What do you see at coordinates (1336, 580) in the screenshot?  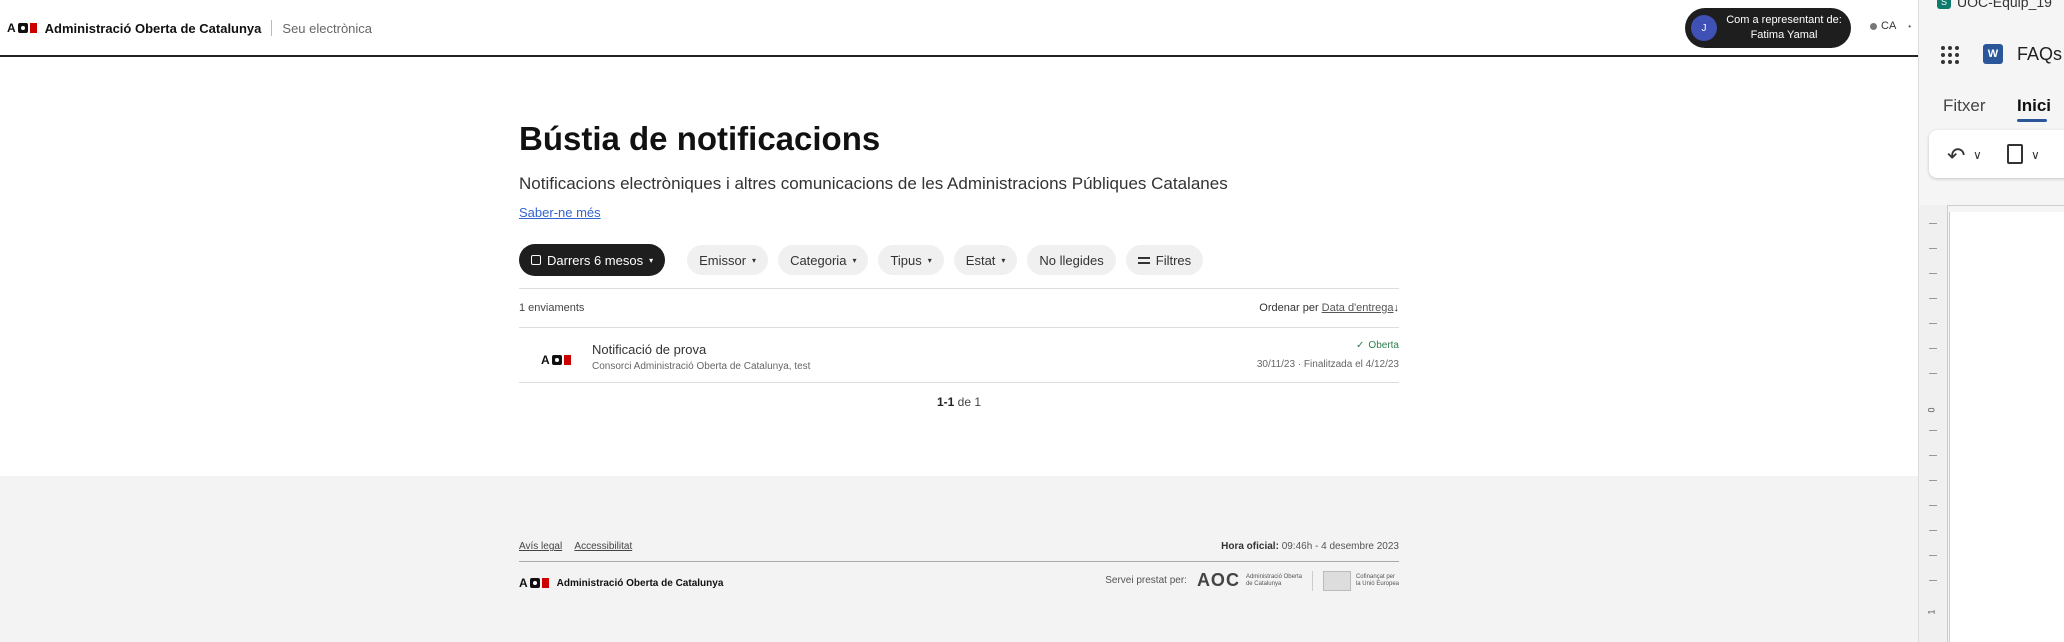 I see `eu-flag-icon` at bounding box center [1336, 580].